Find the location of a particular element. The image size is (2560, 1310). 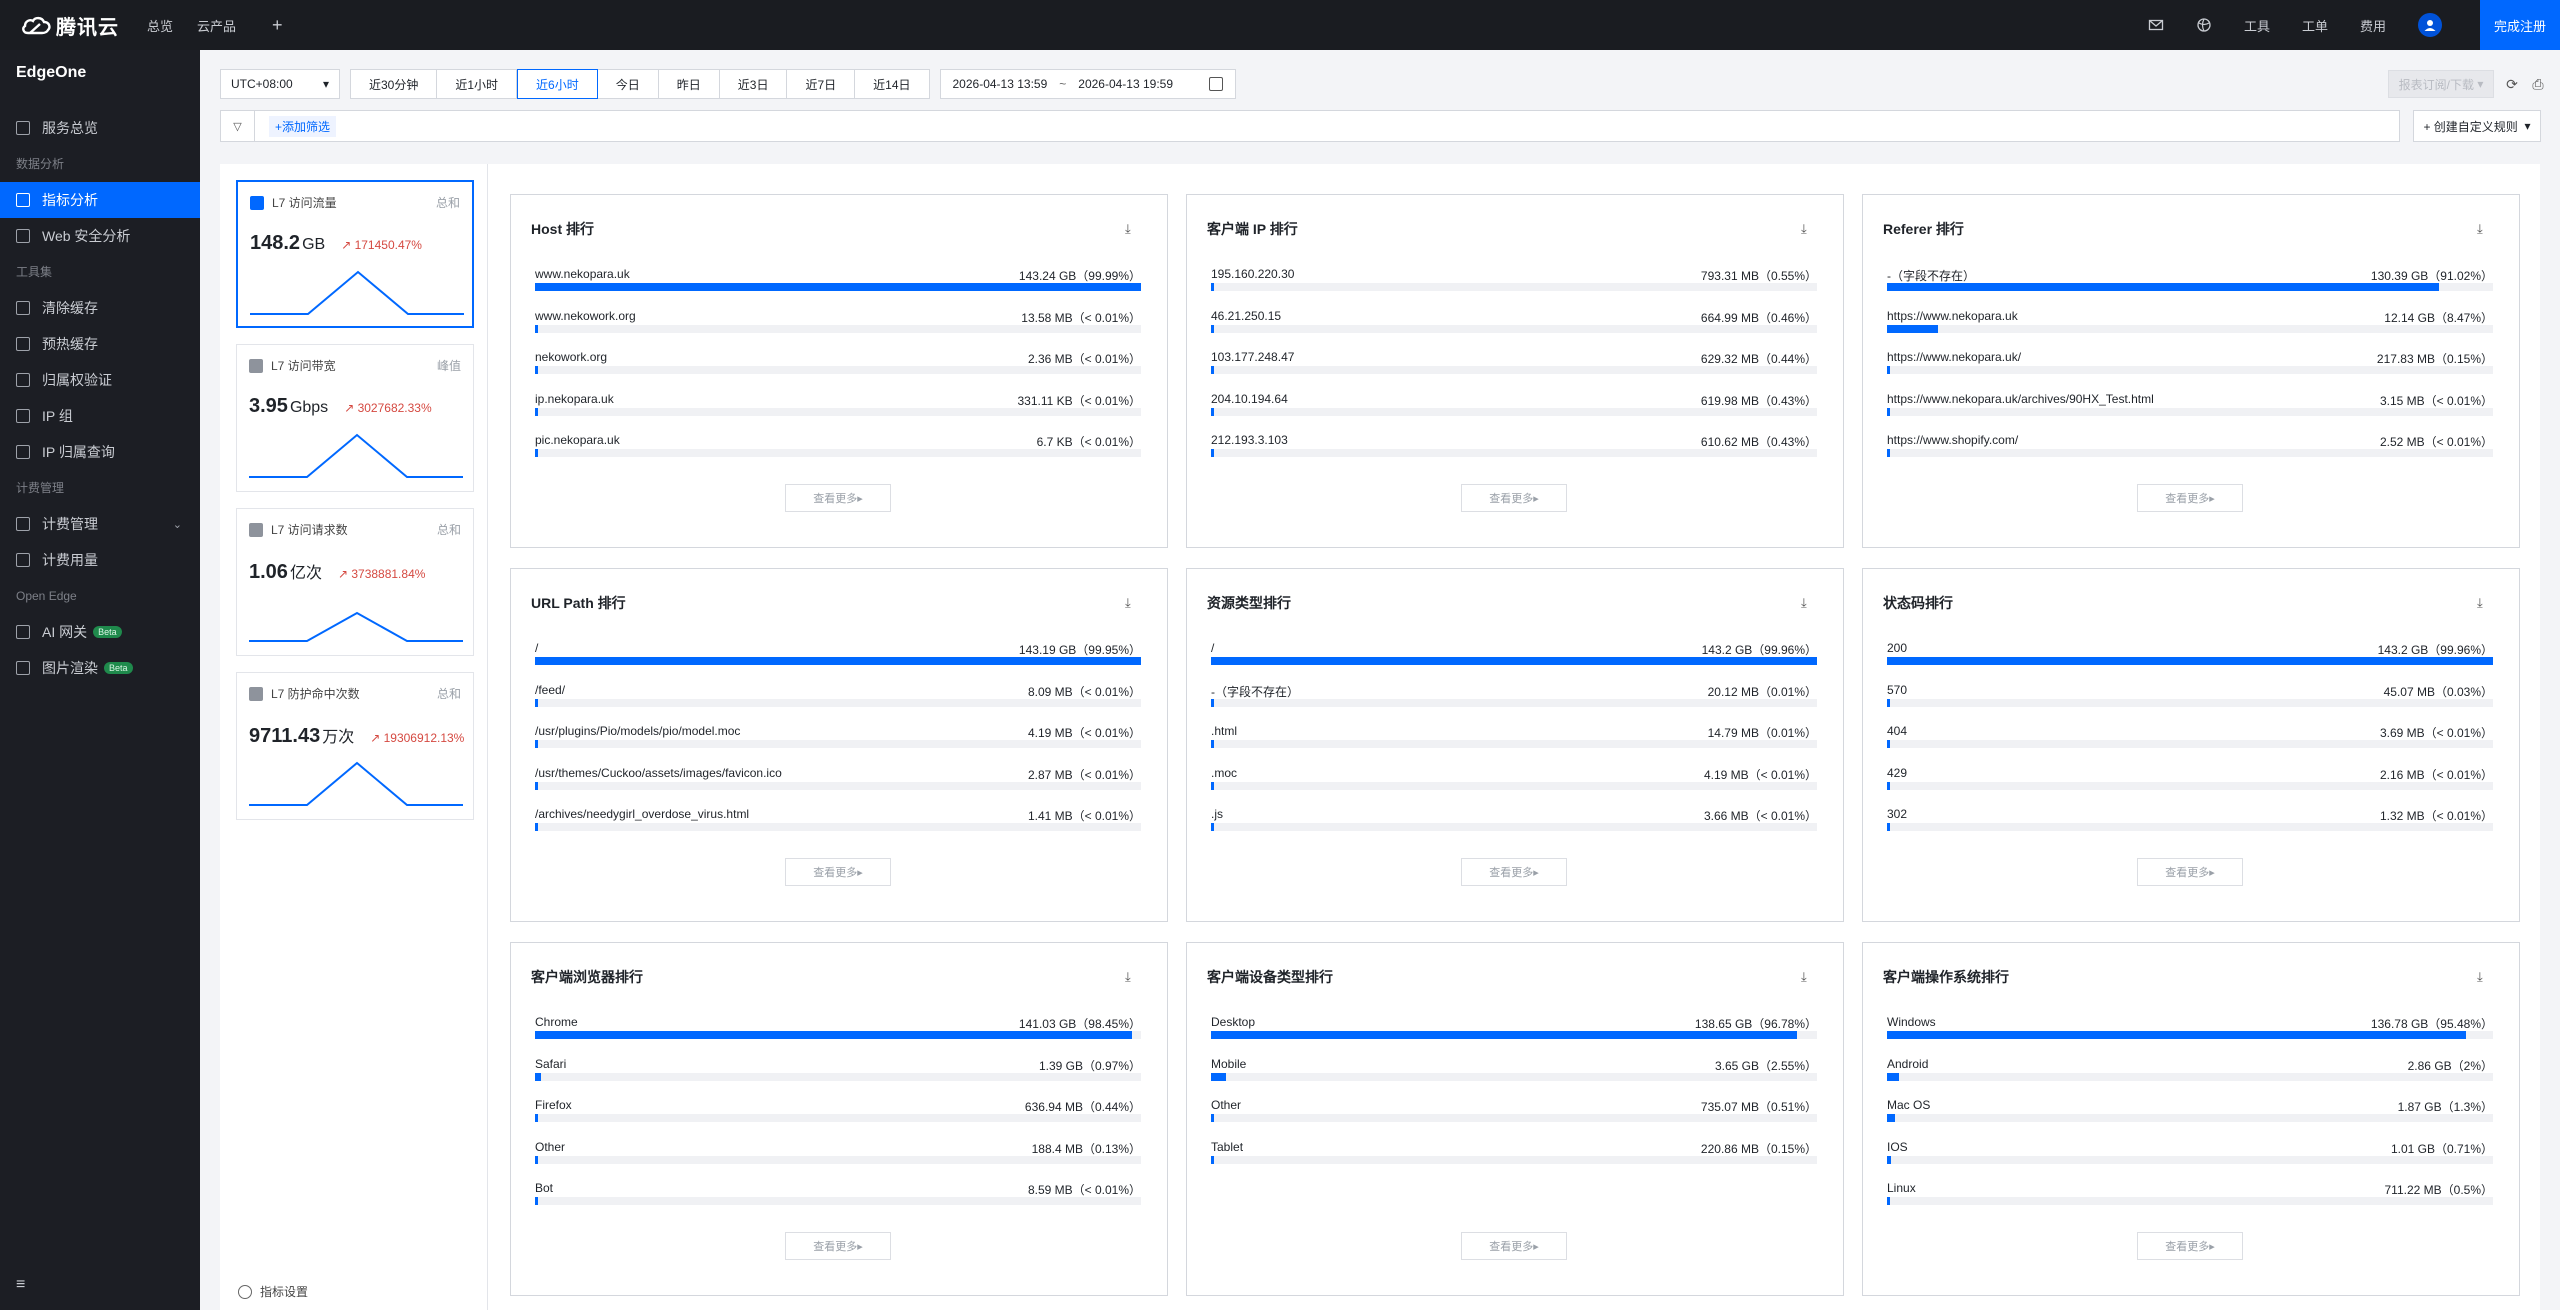

sidebar-item: Web 安全分析 is located at coordinates (100, 236).